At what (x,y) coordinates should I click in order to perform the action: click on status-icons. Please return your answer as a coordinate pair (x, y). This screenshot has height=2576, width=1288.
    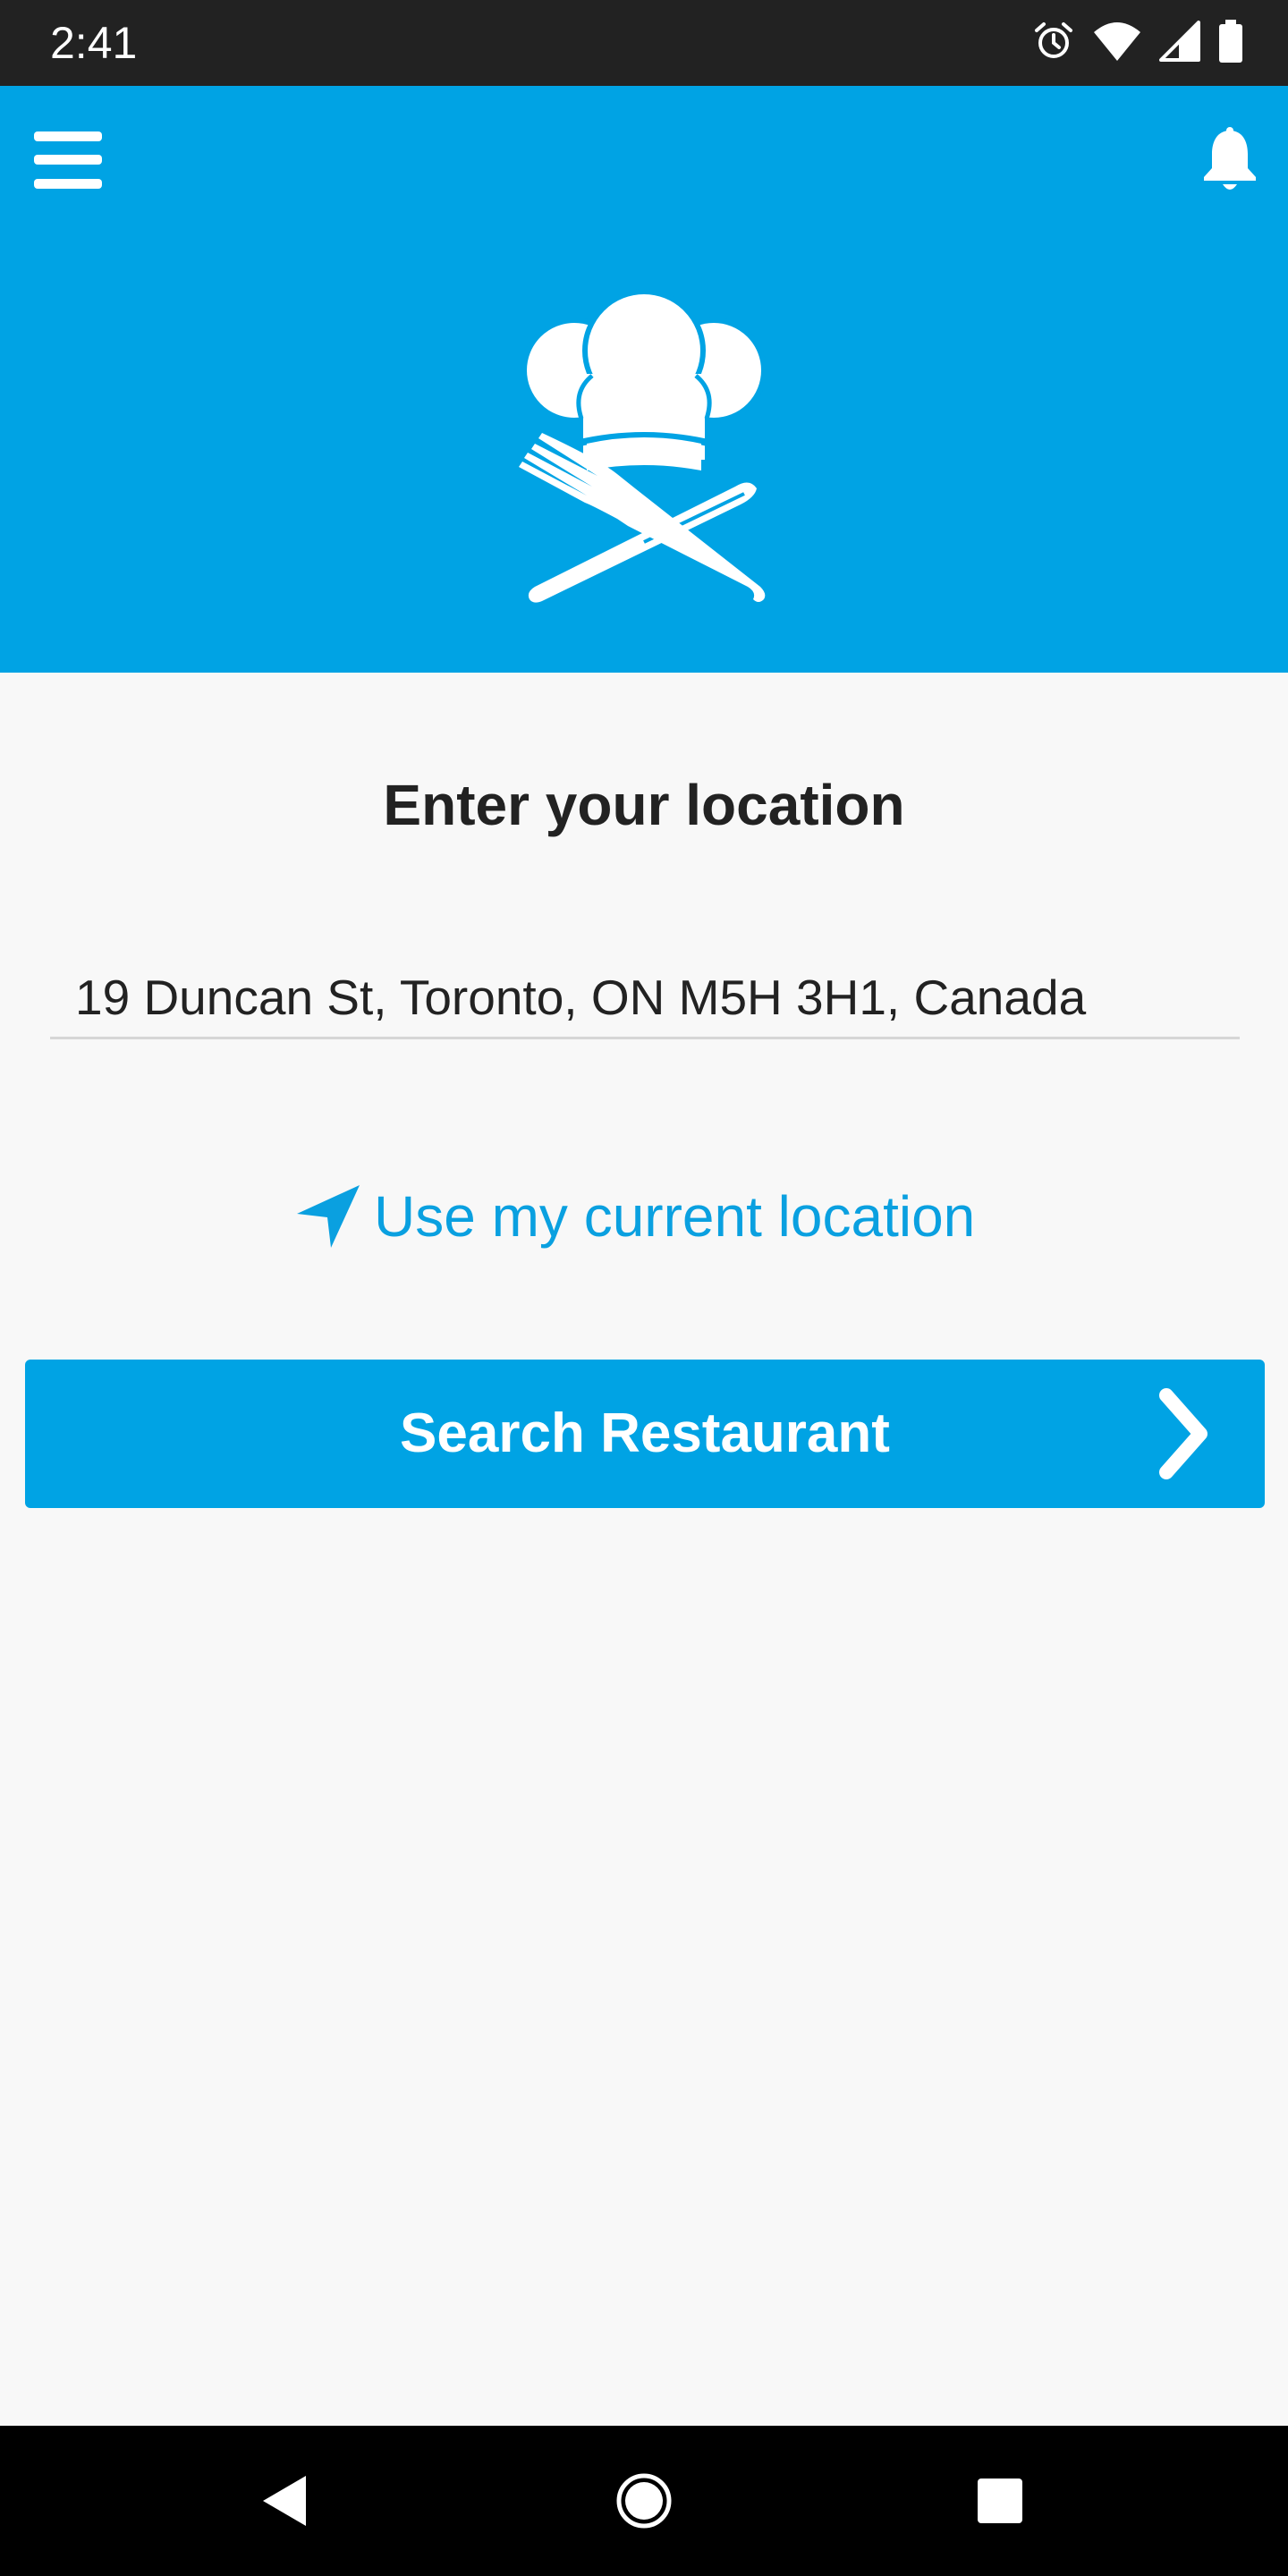
    Looking at the image, I should click on (1137, 43).